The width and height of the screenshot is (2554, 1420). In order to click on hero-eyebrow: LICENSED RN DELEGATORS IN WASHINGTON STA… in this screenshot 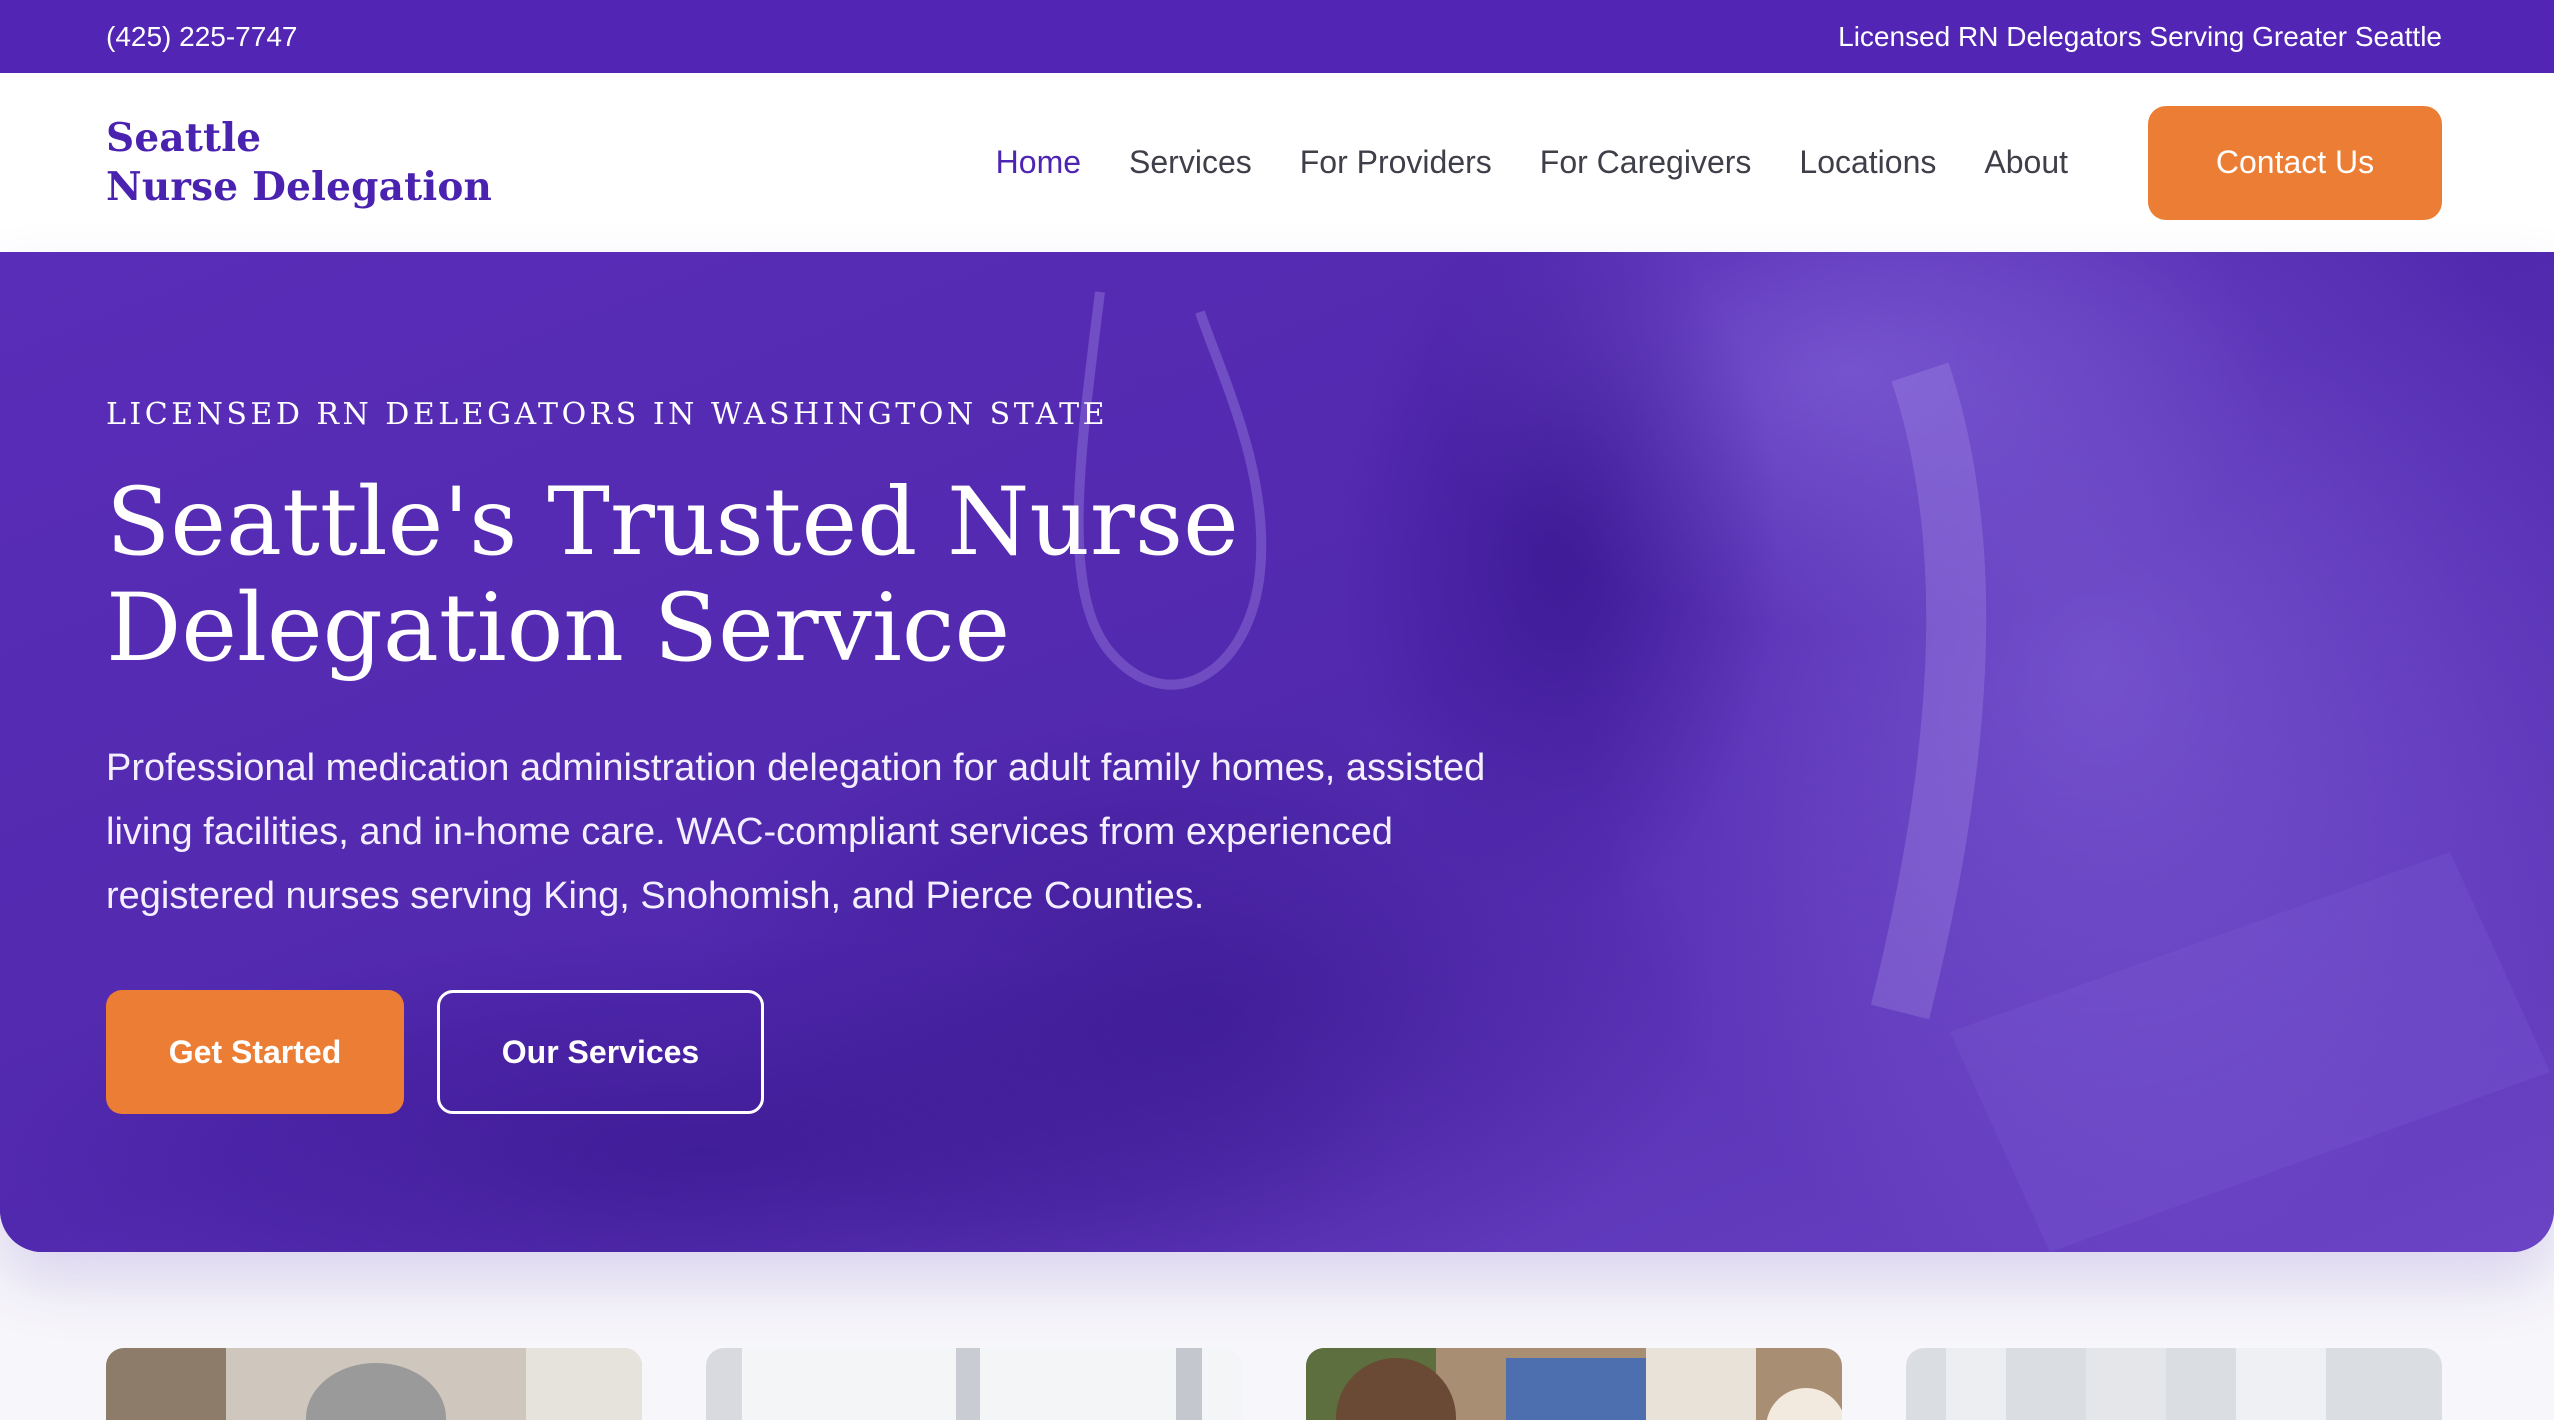, I will do `click(607, 414)`.